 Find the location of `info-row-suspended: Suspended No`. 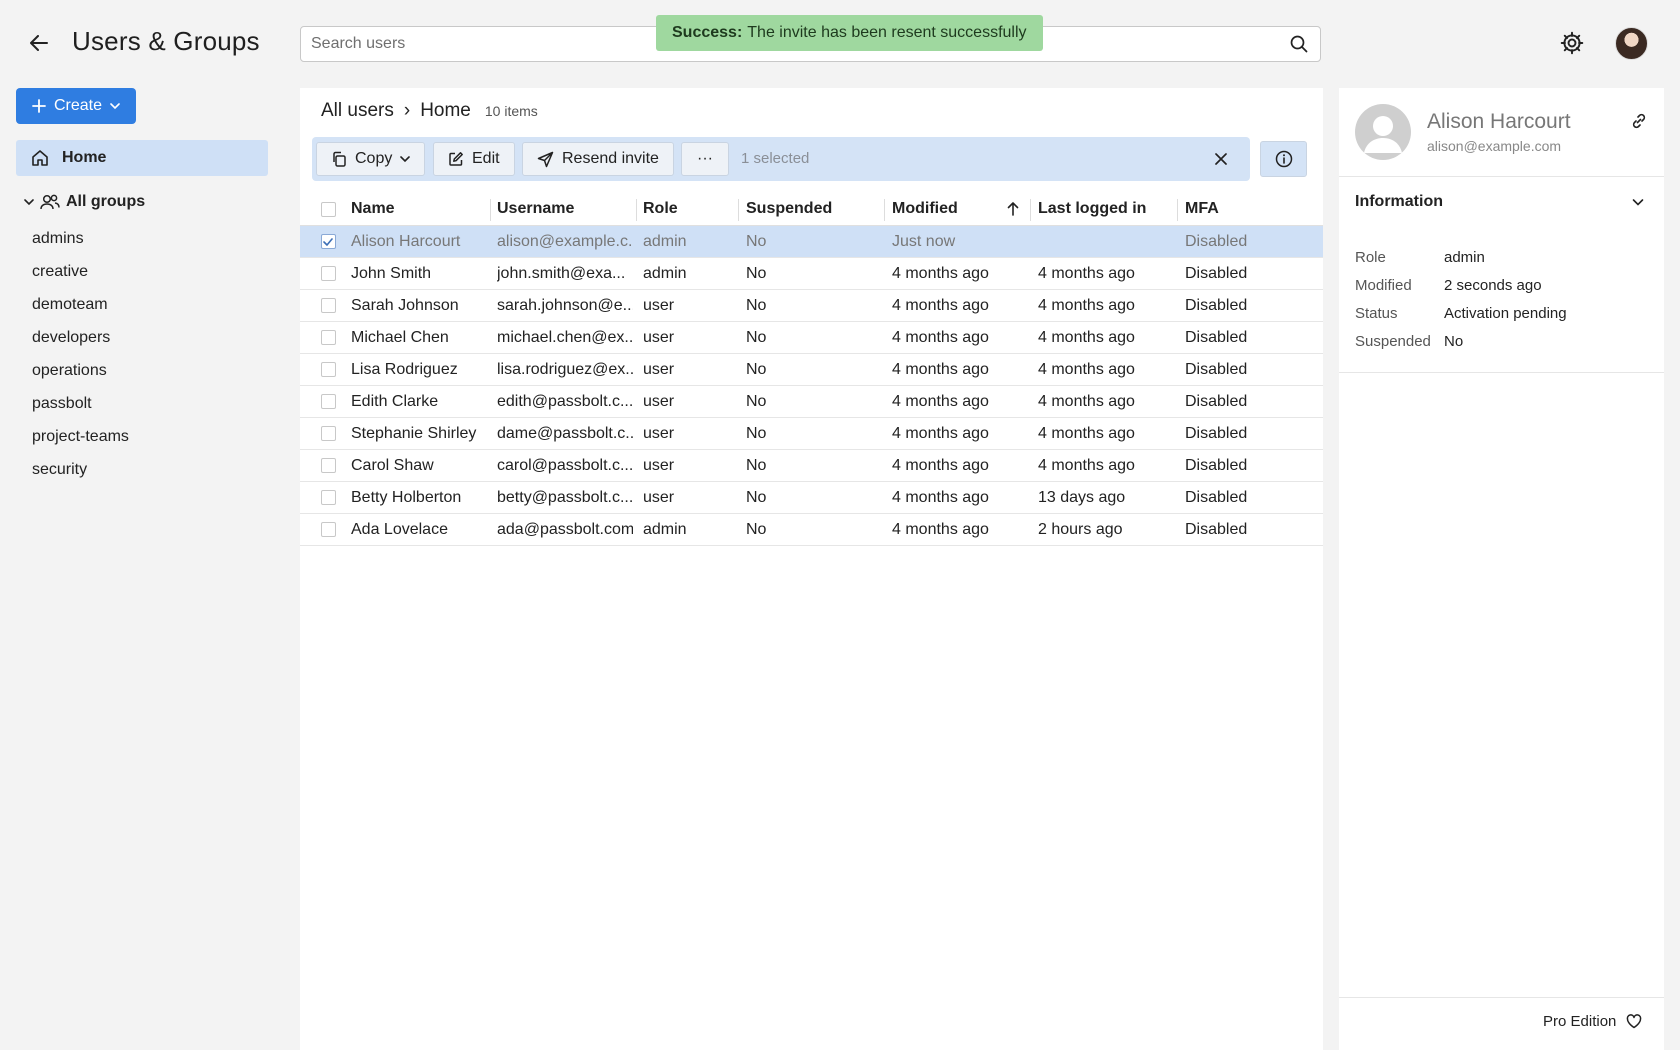

info-row-suspended: Suspended No is located at coordinates (1505, 341).